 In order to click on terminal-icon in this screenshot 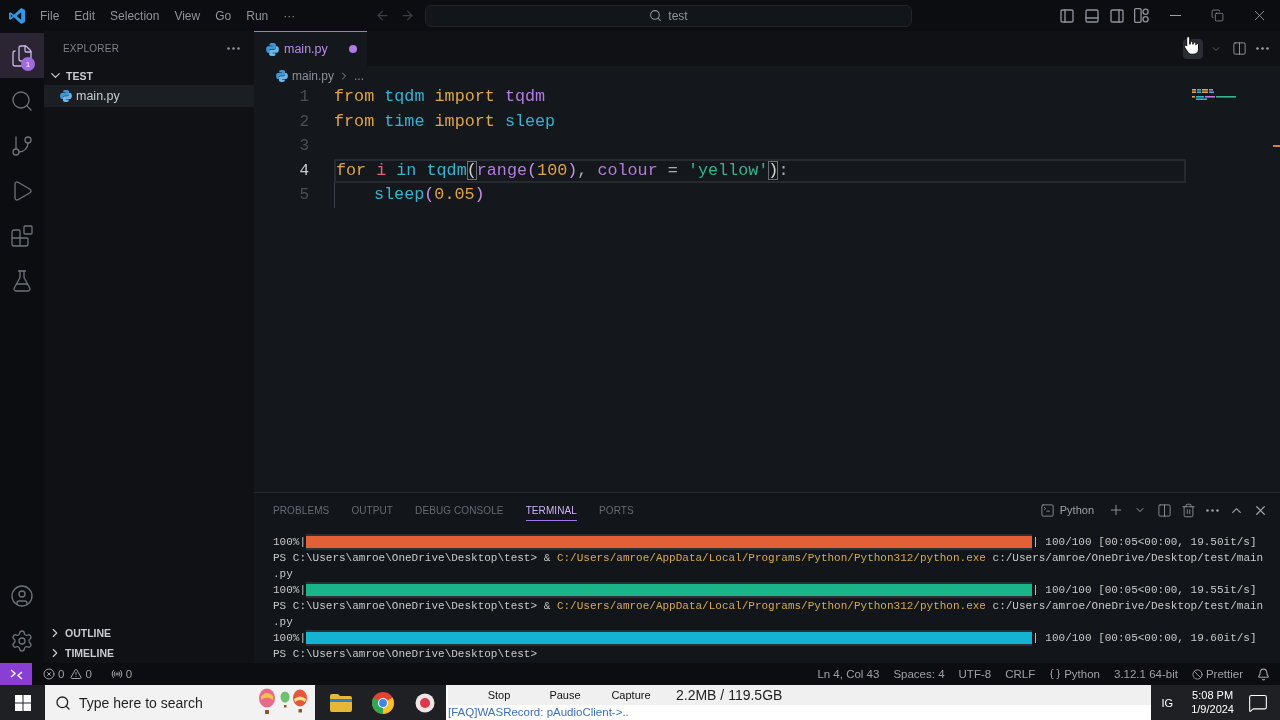, I will do `click(1047, 510)`.